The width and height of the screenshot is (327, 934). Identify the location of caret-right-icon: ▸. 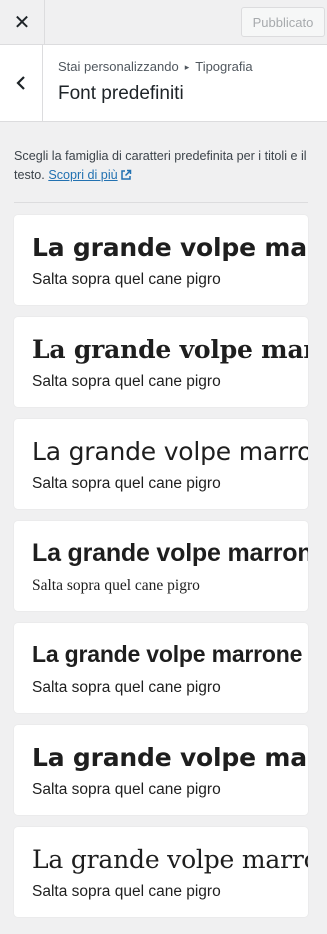
(187, 67).